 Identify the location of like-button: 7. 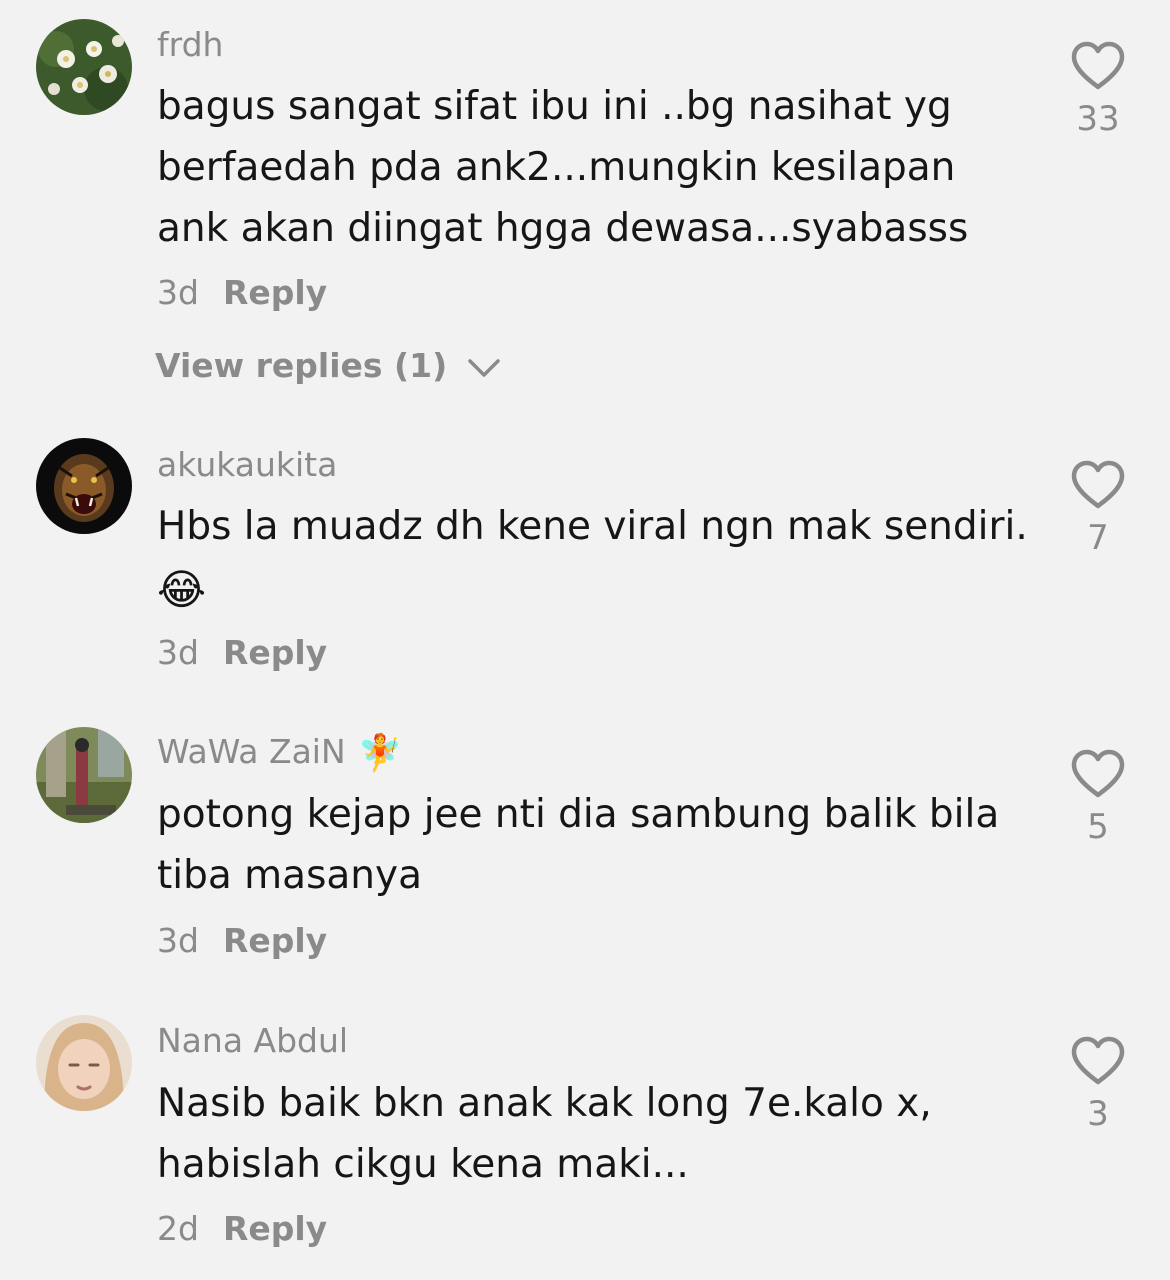
(1098, 509).